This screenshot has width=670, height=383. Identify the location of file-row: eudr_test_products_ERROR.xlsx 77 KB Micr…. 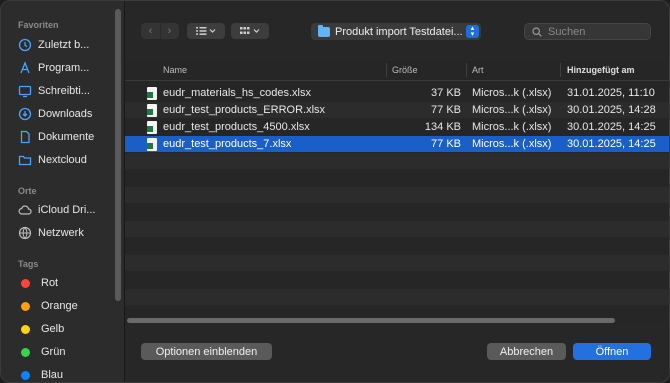
(397, 110).